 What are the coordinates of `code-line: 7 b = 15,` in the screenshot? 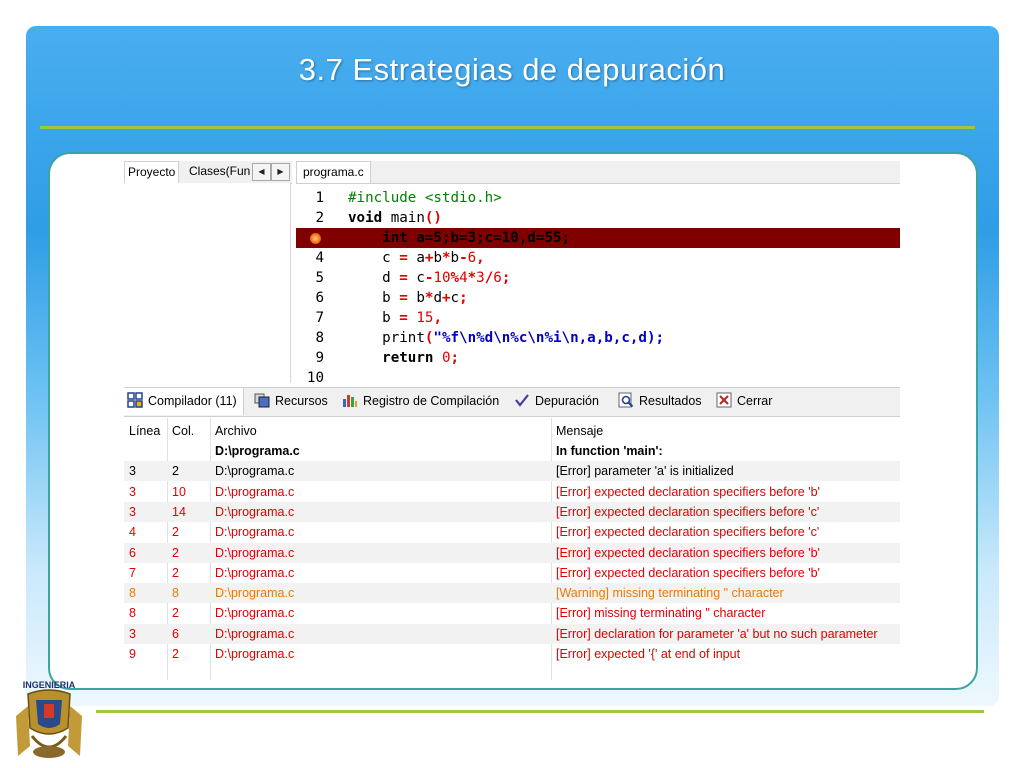 It's located at (598, 318).